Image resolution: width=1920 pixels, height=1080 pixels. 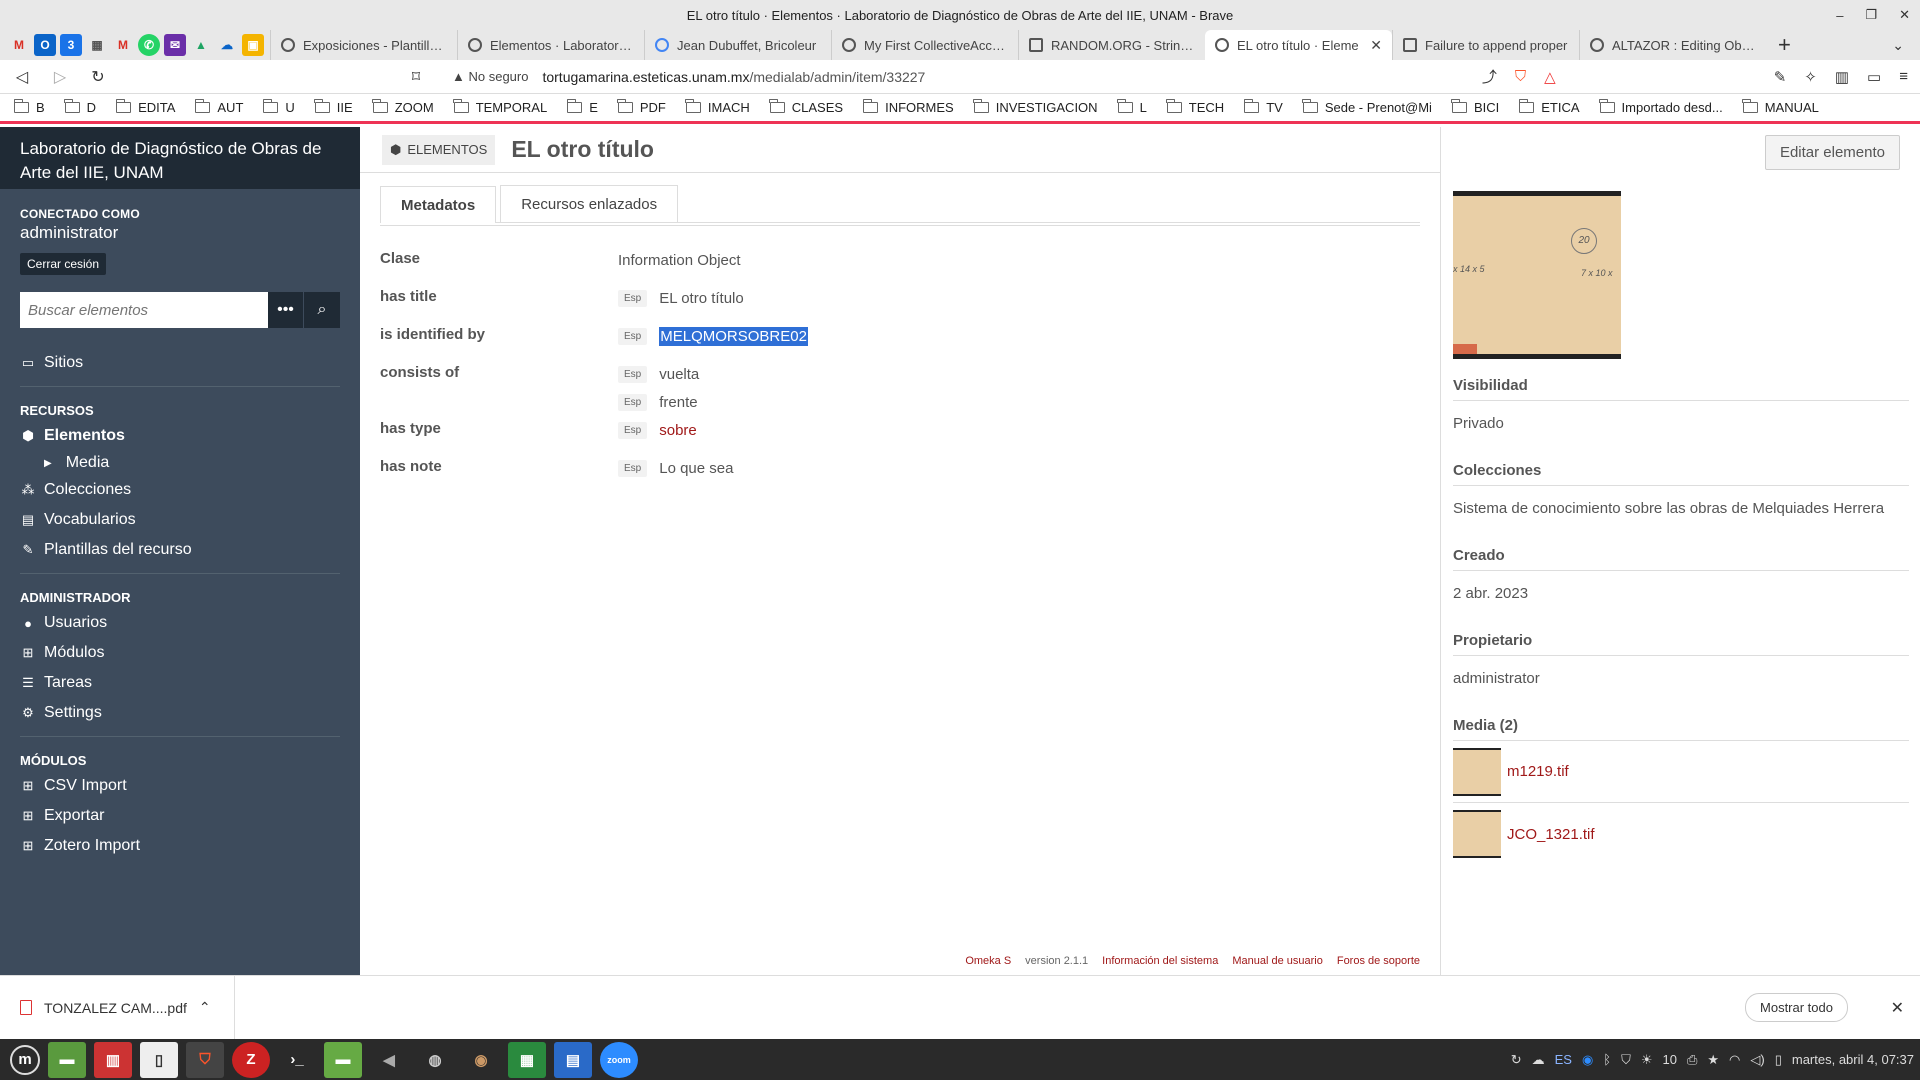 I want to click on search-icon: ⌕, so click(x=322, y=310).